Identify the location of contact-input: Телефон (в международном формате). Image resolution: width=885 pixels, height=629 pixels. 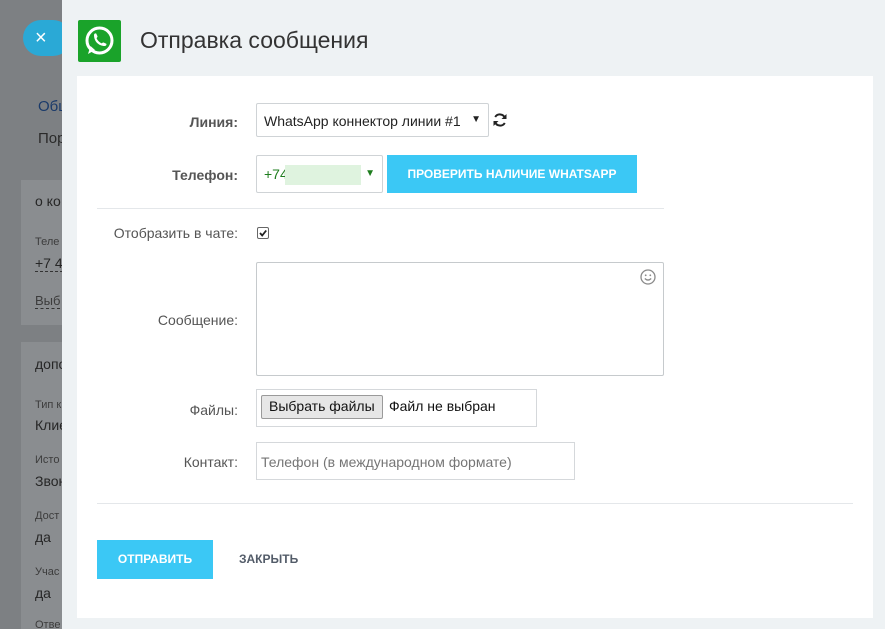
(415, 461).